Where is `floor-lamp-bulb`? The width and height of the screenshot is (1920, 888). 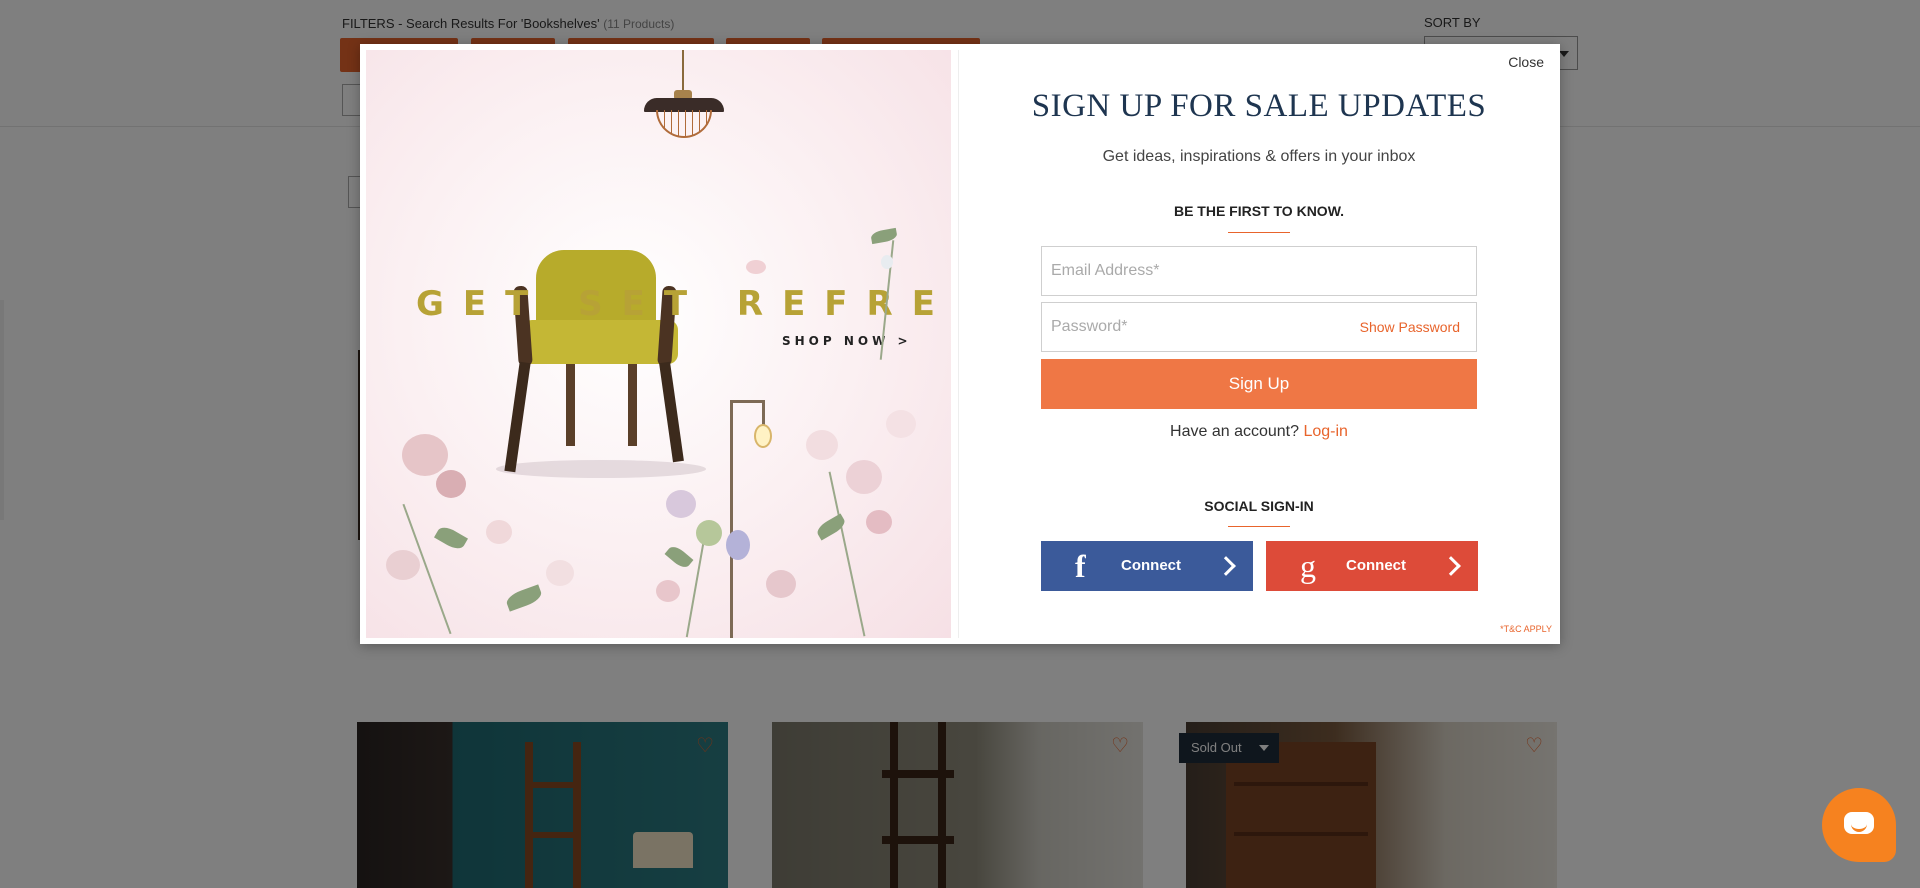
floor-lamp-bulb is located at coordinates (763, 436).